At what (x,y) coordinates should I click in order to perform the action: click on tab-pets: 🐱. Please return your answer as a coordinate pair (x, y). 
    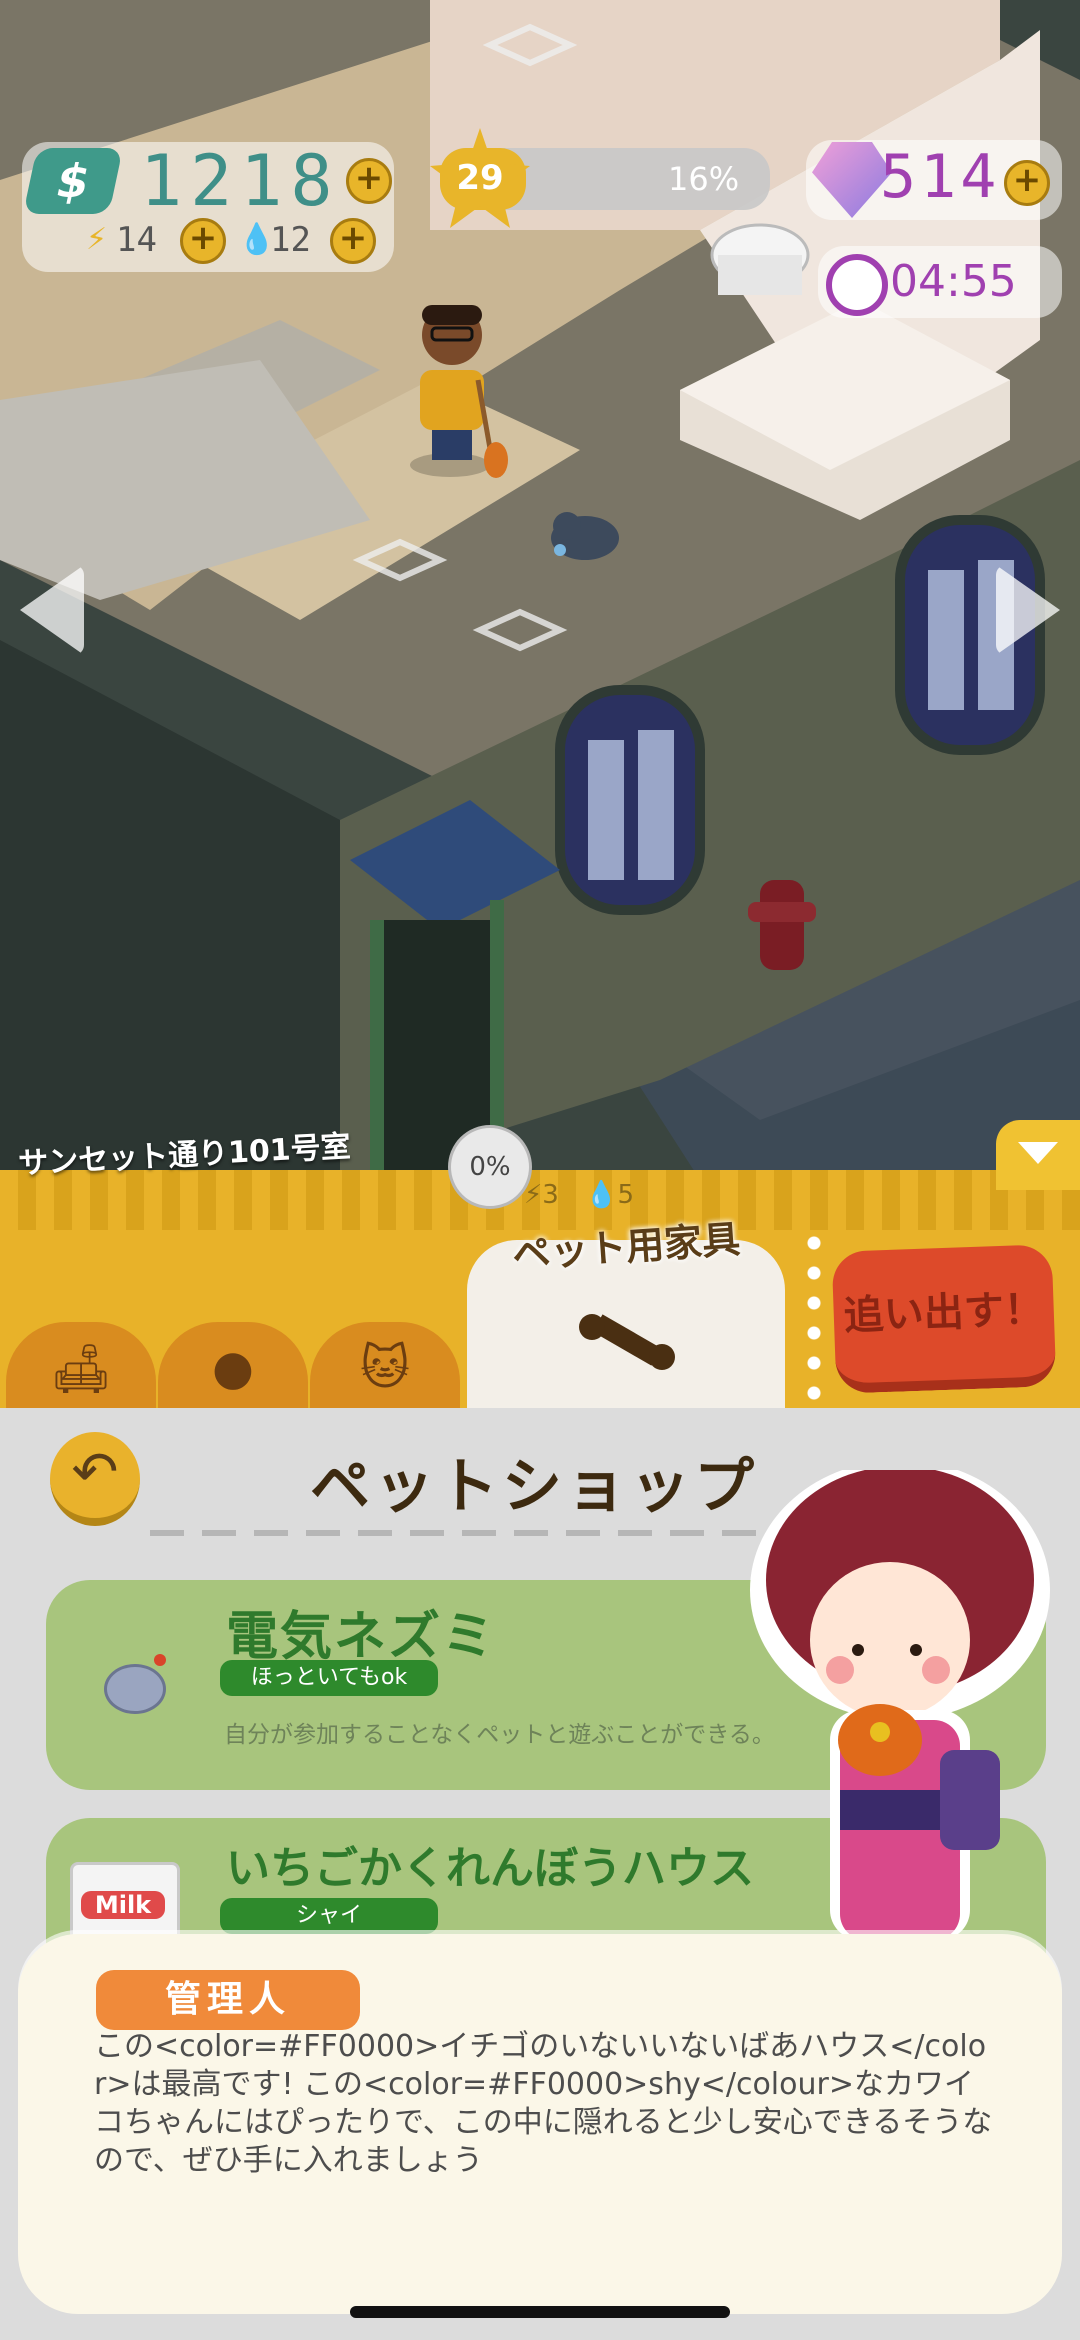
    Looking at the image, I should click on (385, 1367).